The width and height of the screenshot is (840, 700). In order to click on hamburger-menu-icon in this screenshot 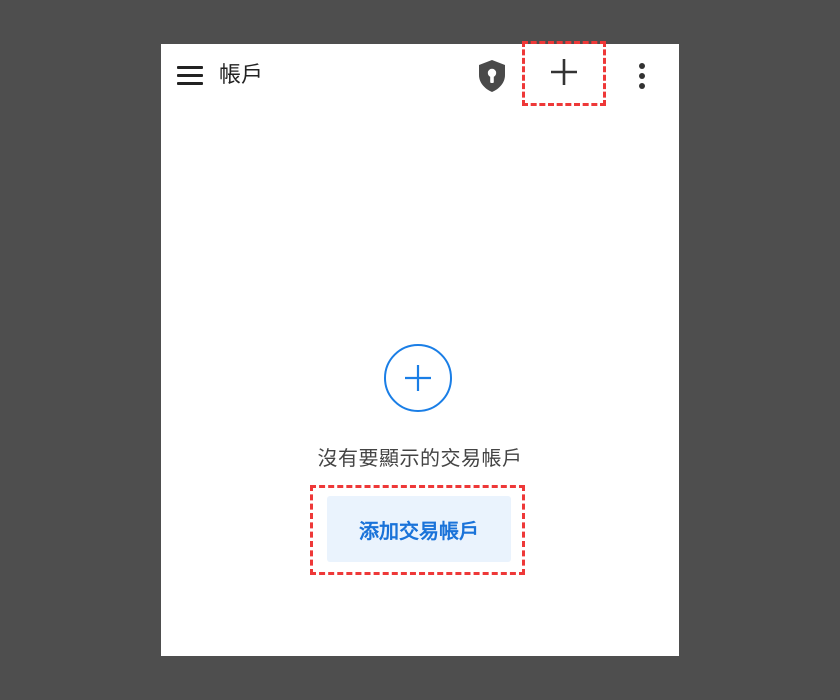, I will do `click(190, 76)`.